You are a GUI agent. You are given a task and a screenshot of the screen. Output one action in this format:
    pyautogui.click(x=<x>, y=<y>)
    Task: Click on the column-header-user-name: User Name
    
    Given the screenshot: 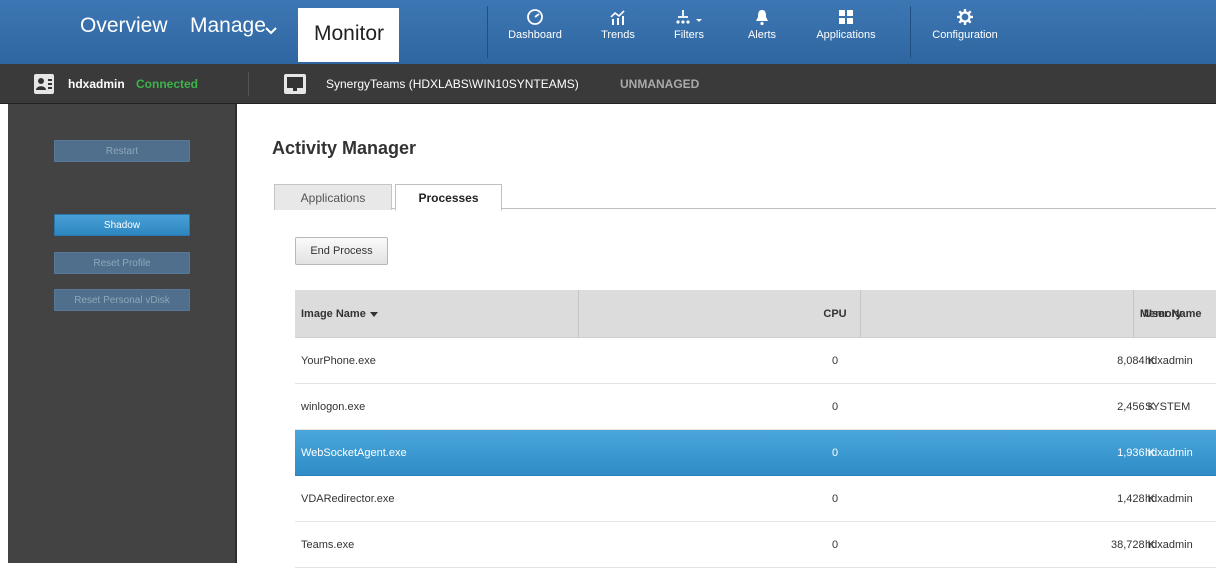 What is the action you would take?
    pyautogui.click(x=1172, y=314)
    